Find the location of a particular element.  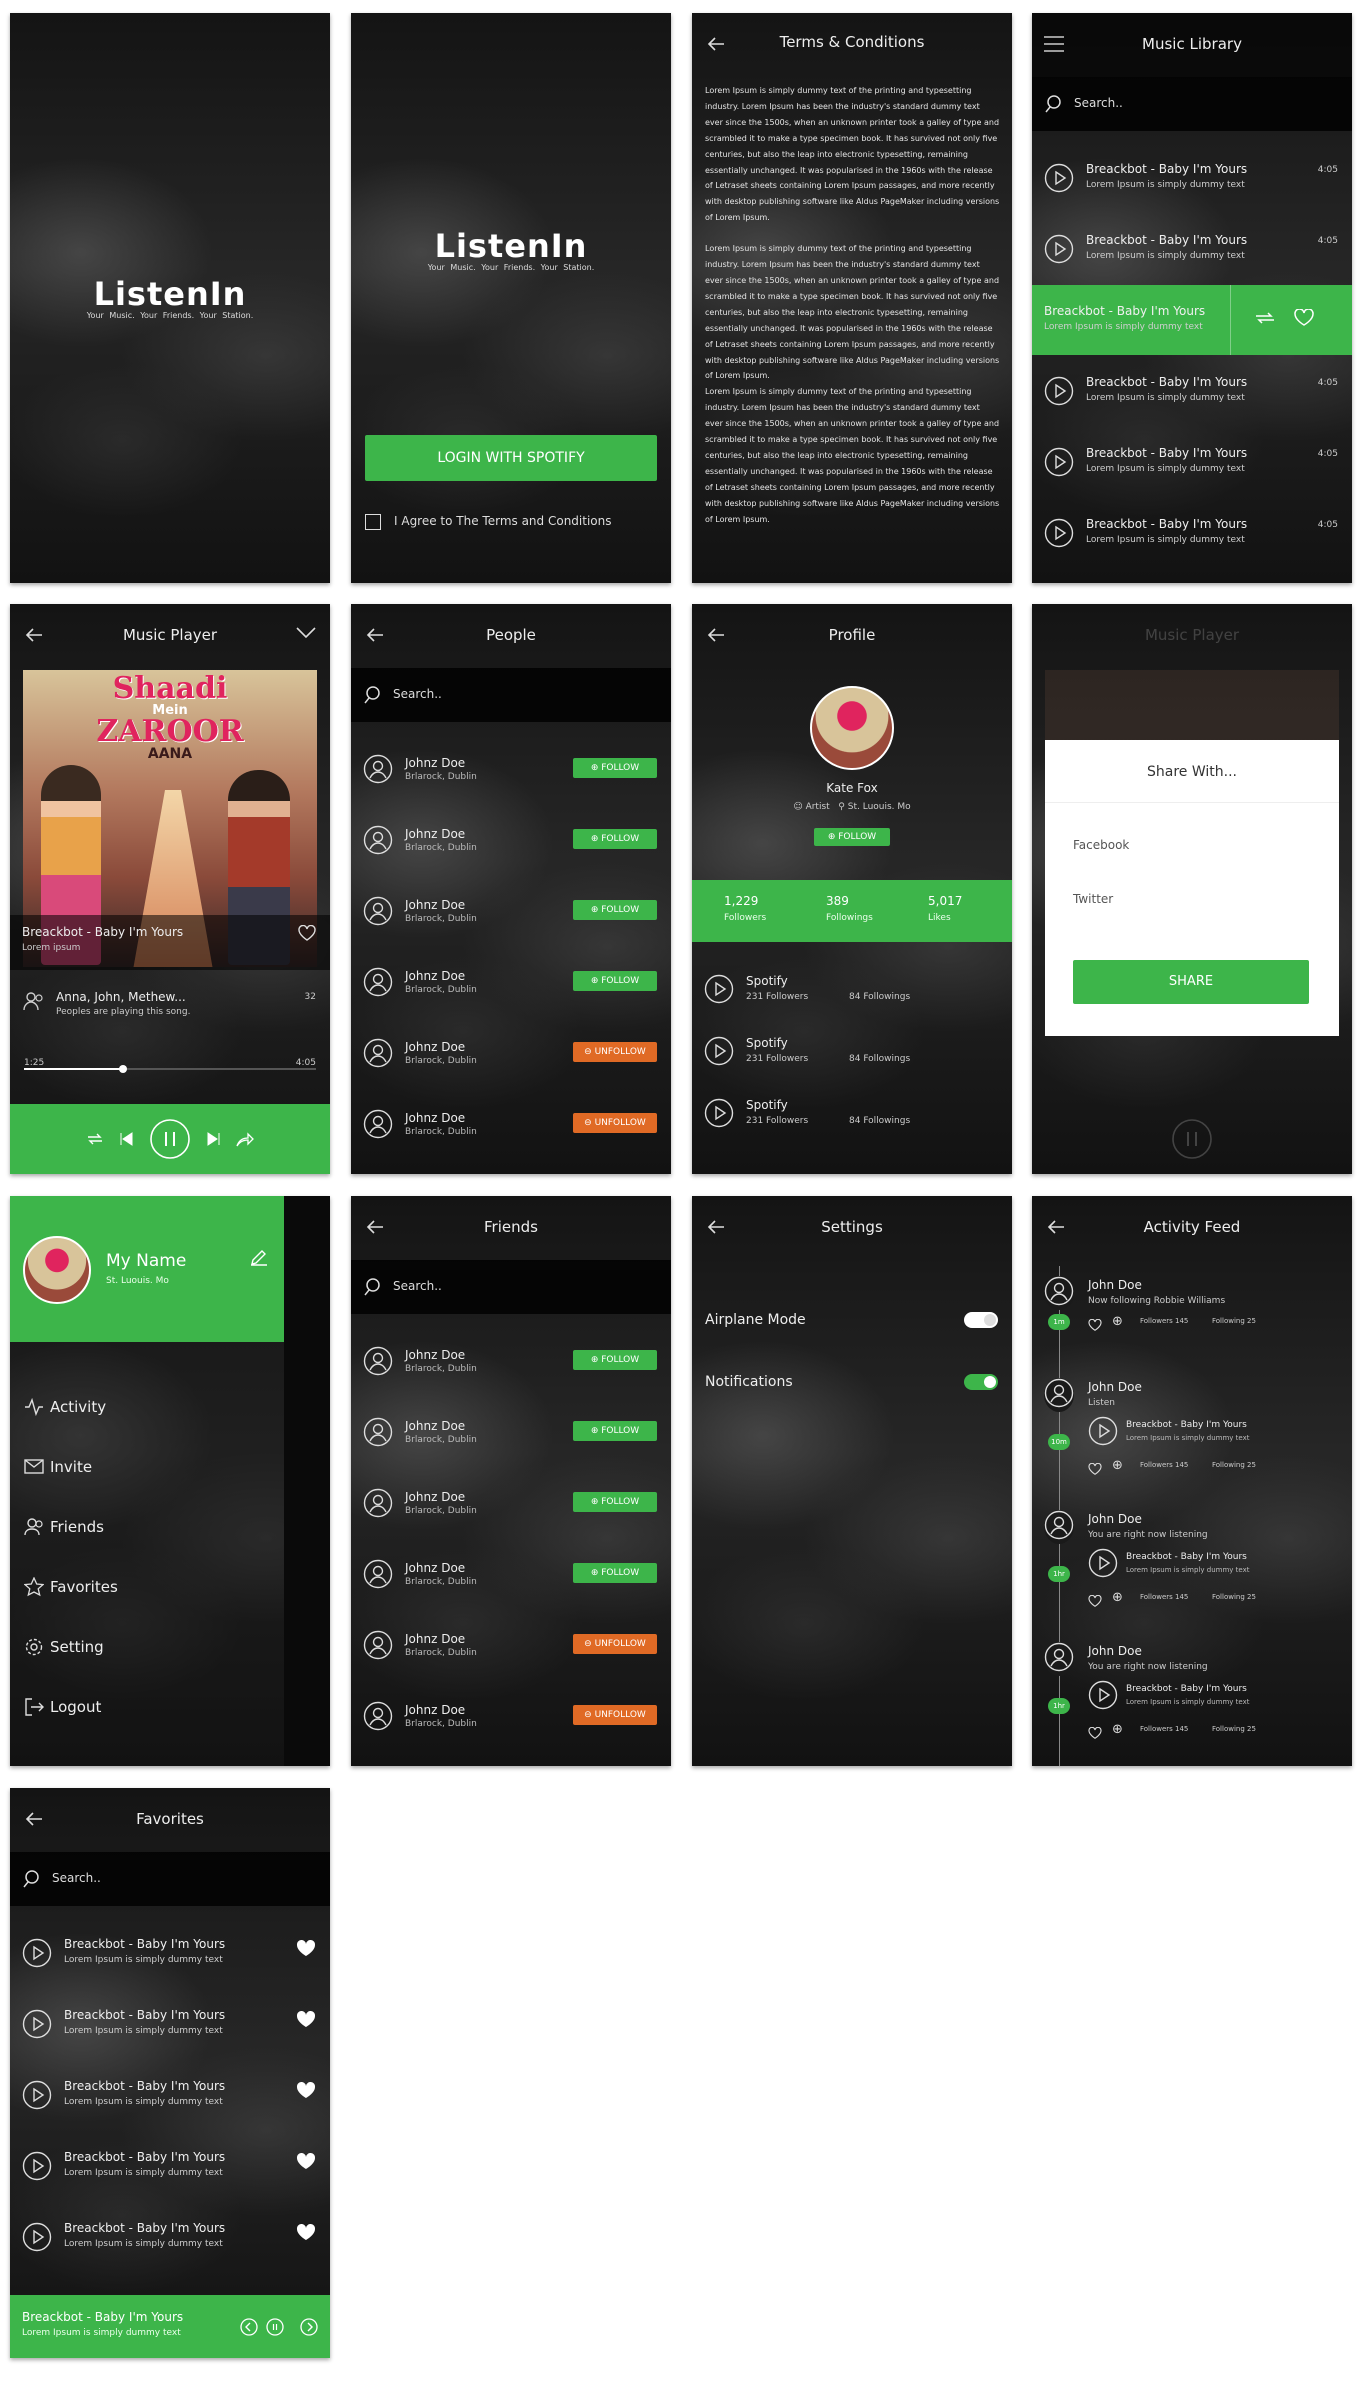

share-option-twitter: Twitter is located at coordinates (1093, 899).